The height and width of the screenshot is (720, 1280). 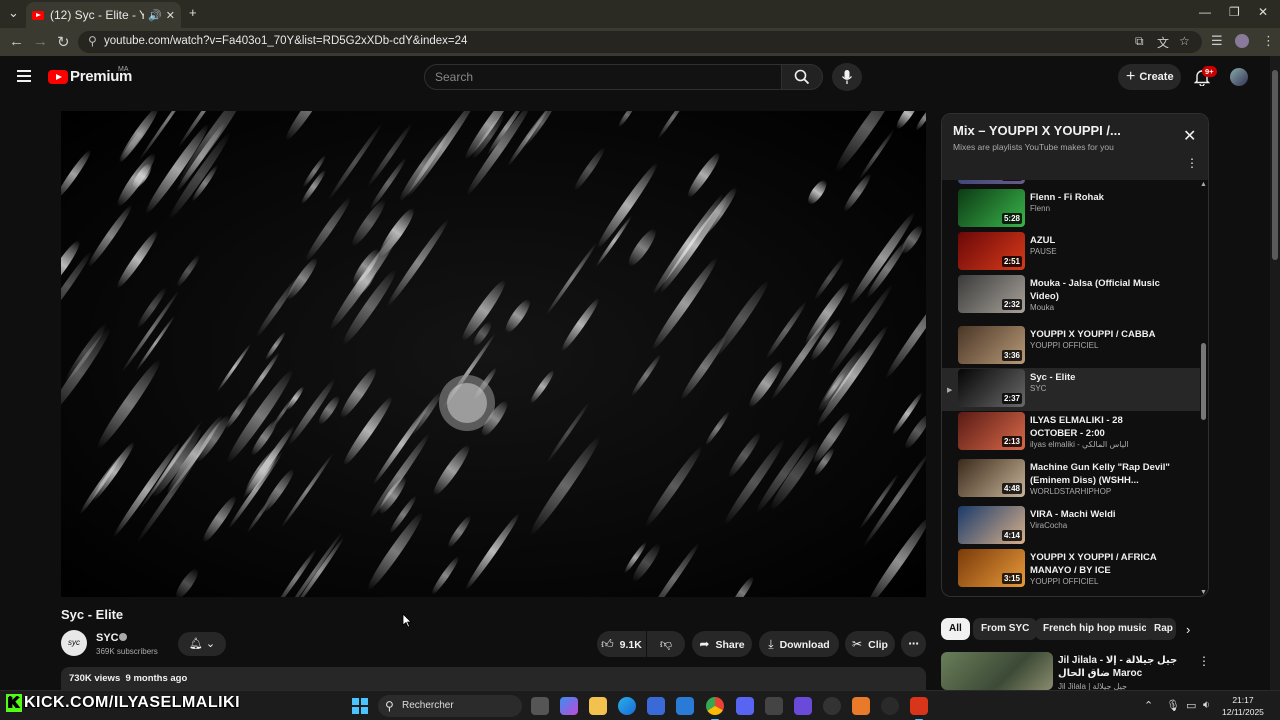 I want to click on app-orange-icon, so click(x=861, y=706).